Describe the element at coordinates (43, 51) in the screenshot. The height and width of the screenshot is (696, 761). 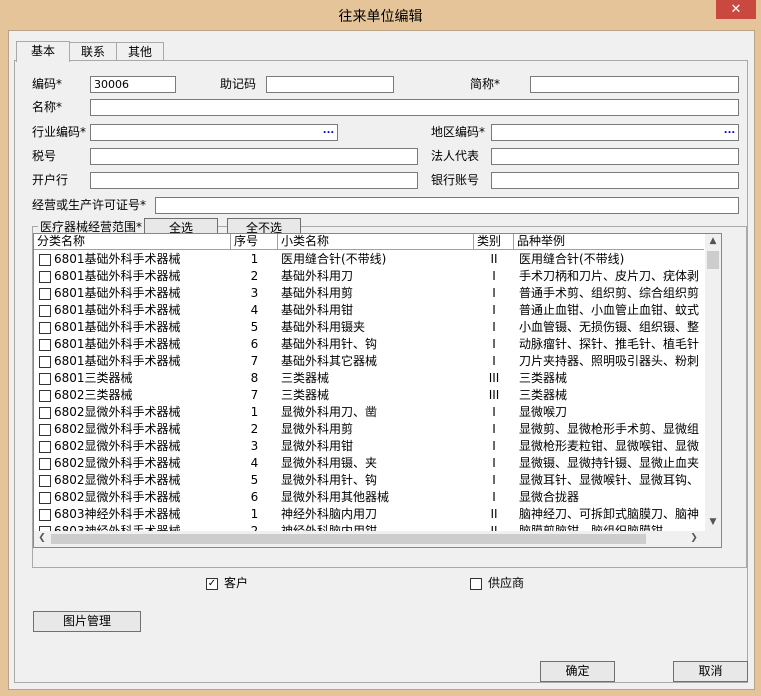
I see `tab-basic: 基本` at that location.